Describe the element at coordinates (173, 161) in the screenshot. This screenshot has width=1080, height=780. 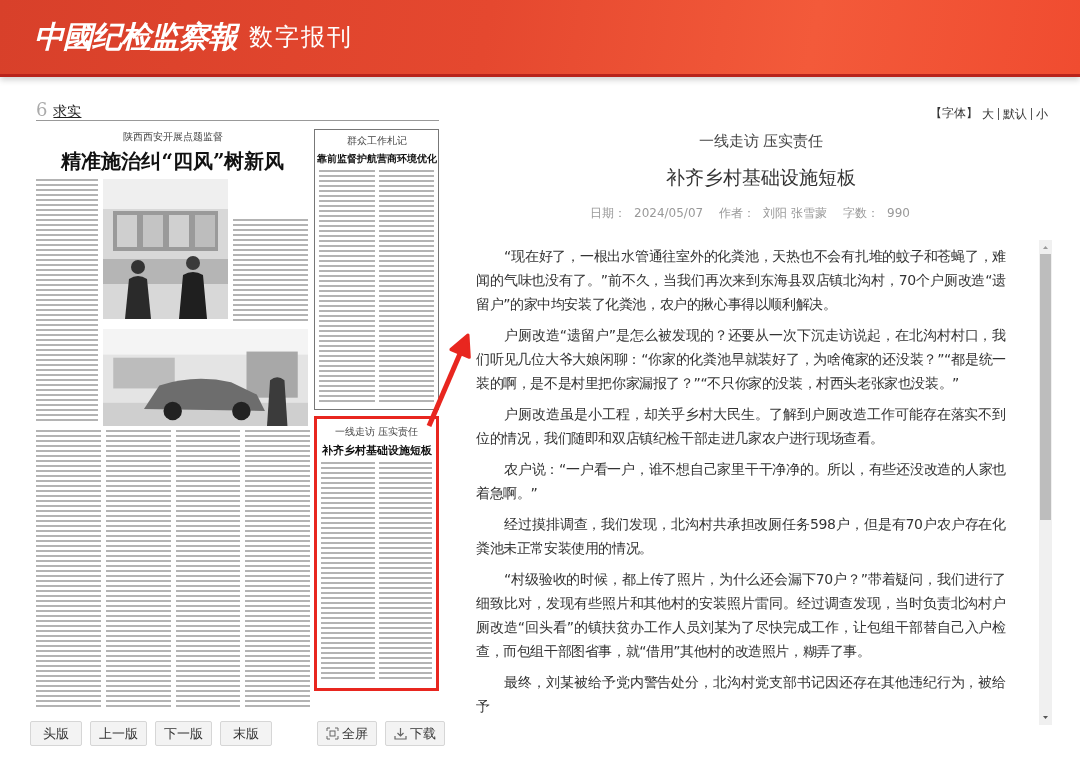
I see `article-headline: 精准施治纠“四风”树新风` at that location.